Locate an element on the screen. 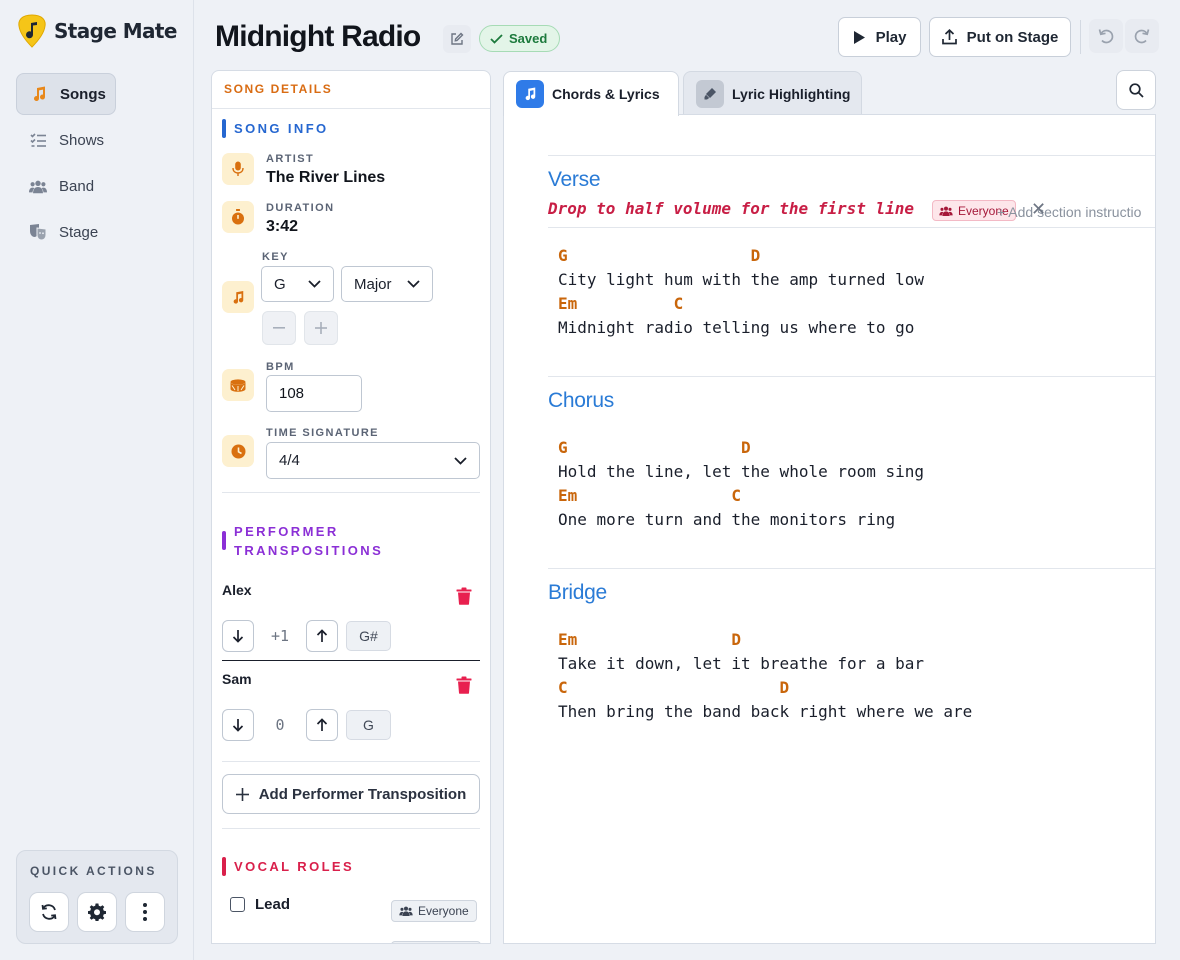  role-audience-chip-clipped is located at coordinates (436, 942).